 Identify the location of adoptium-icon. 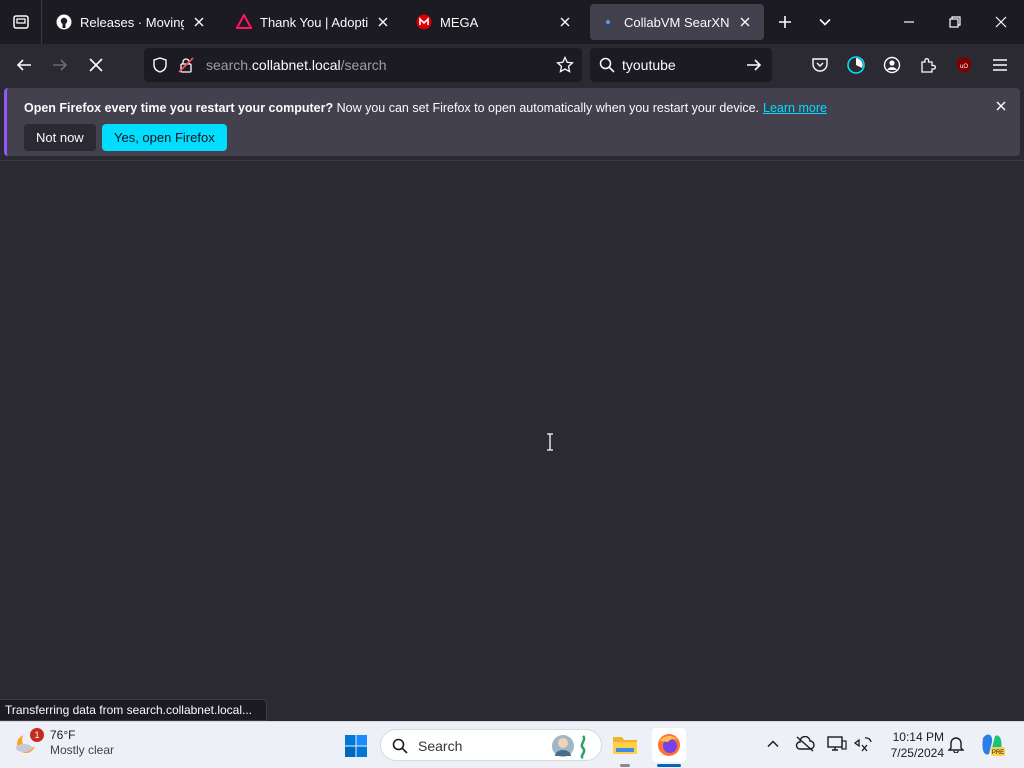
(244, 22).